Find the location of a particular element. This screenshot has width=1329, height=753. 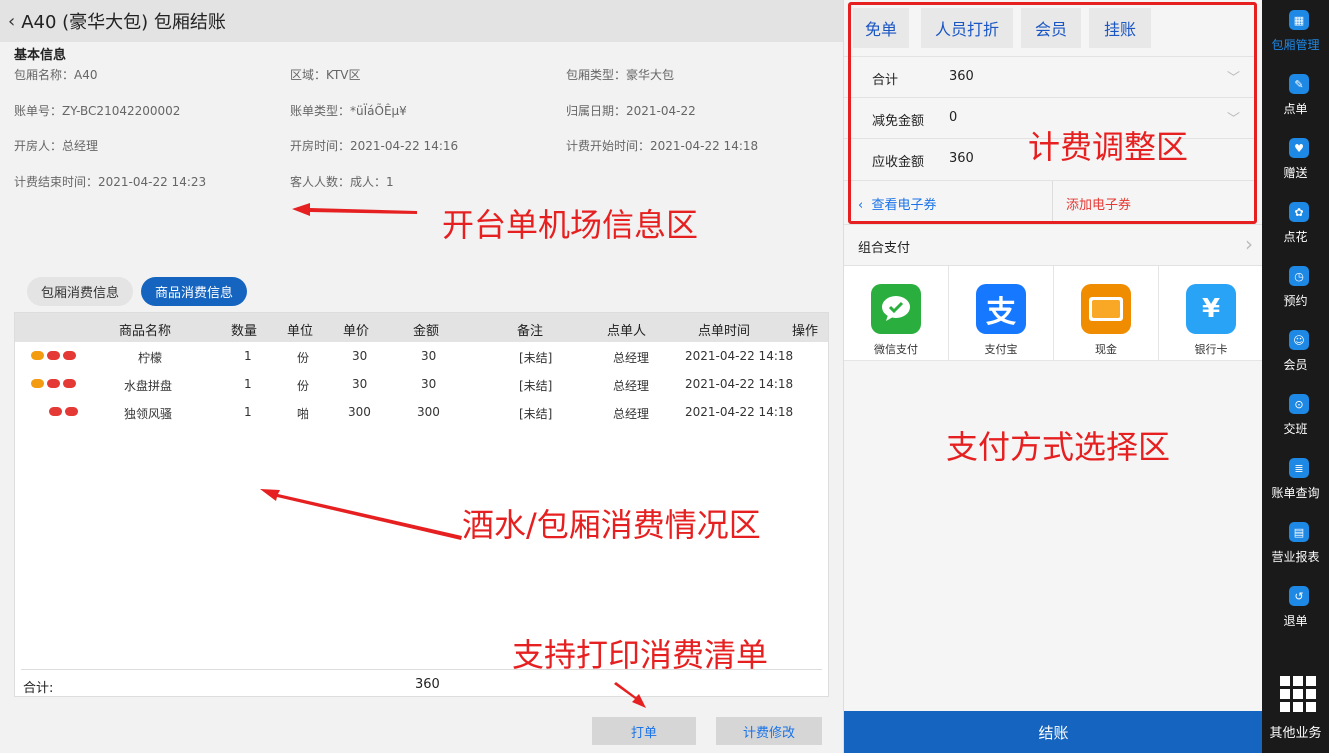

arrow-print is located at coordinates (630, 695).